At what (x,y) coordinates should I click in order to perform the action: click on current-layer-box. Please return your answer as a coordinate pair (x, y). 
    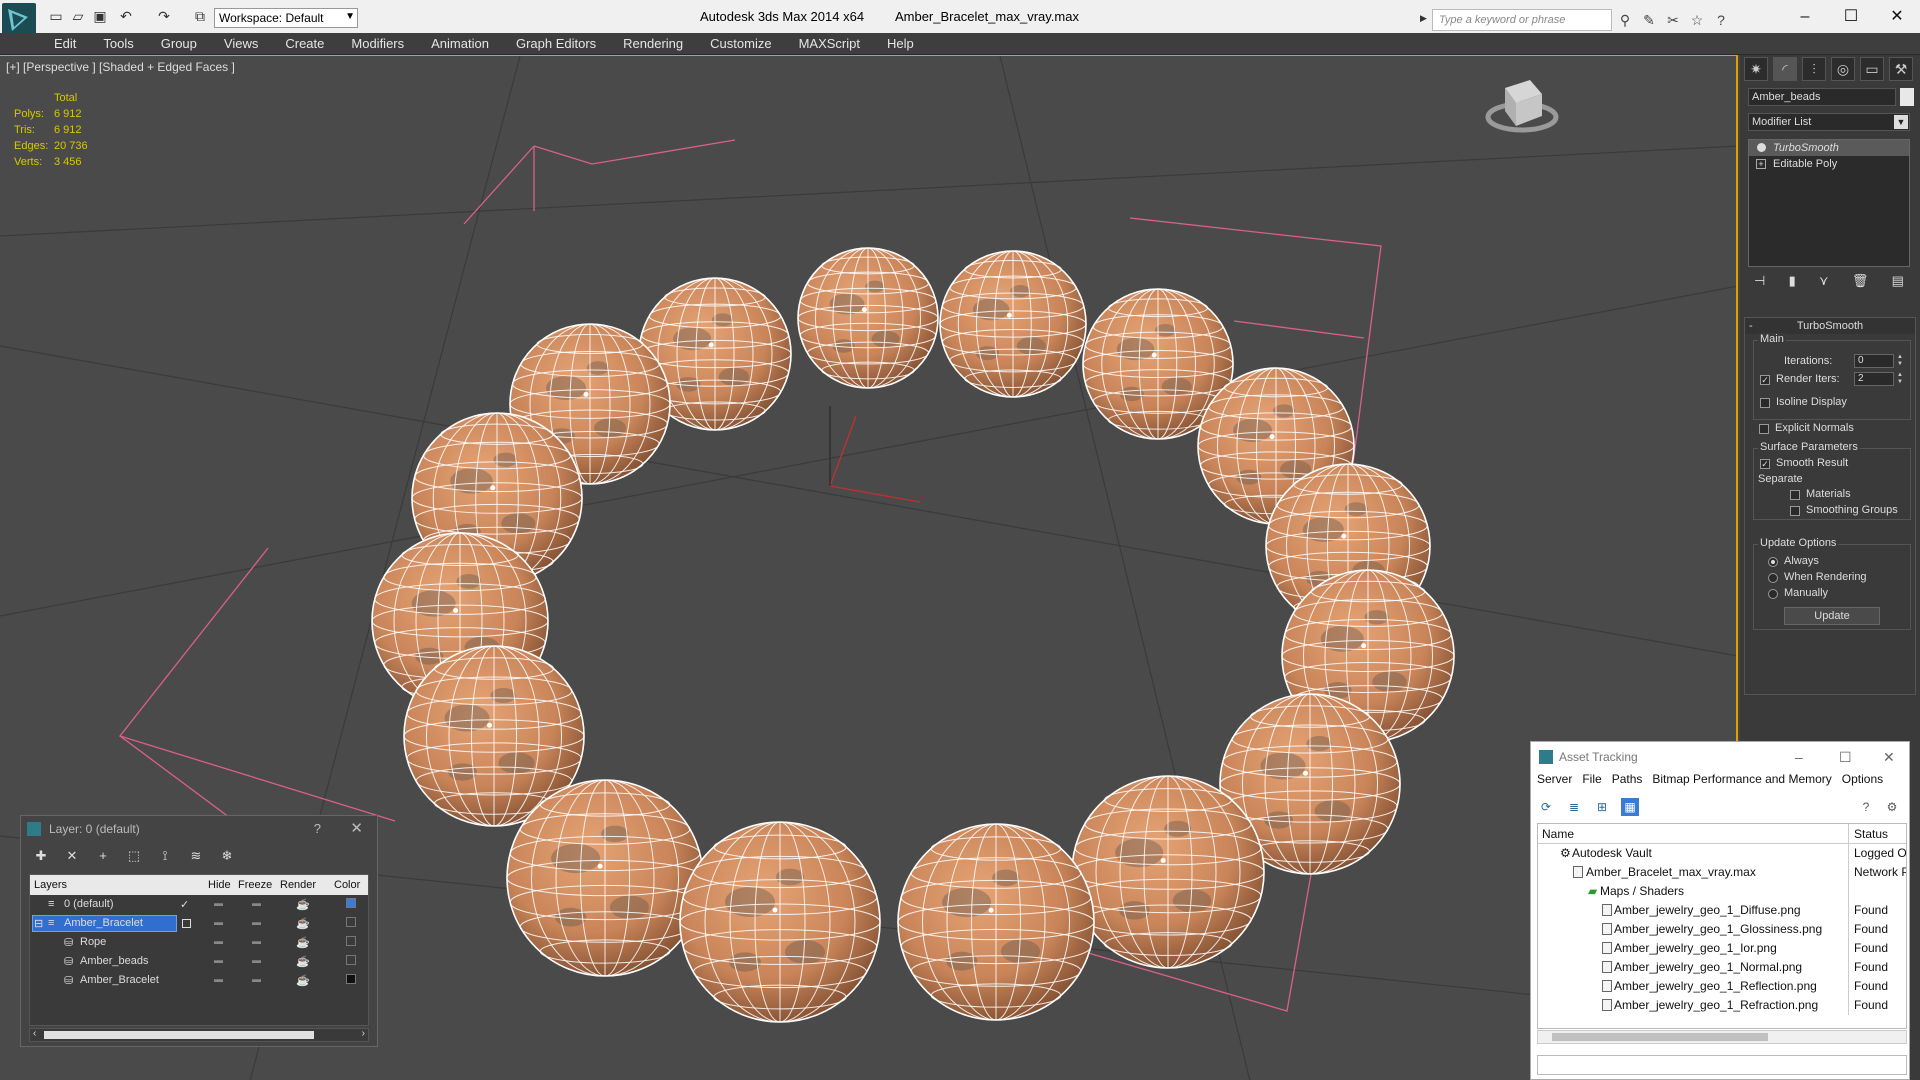
    Looking at the image, I should click on (186, 923).